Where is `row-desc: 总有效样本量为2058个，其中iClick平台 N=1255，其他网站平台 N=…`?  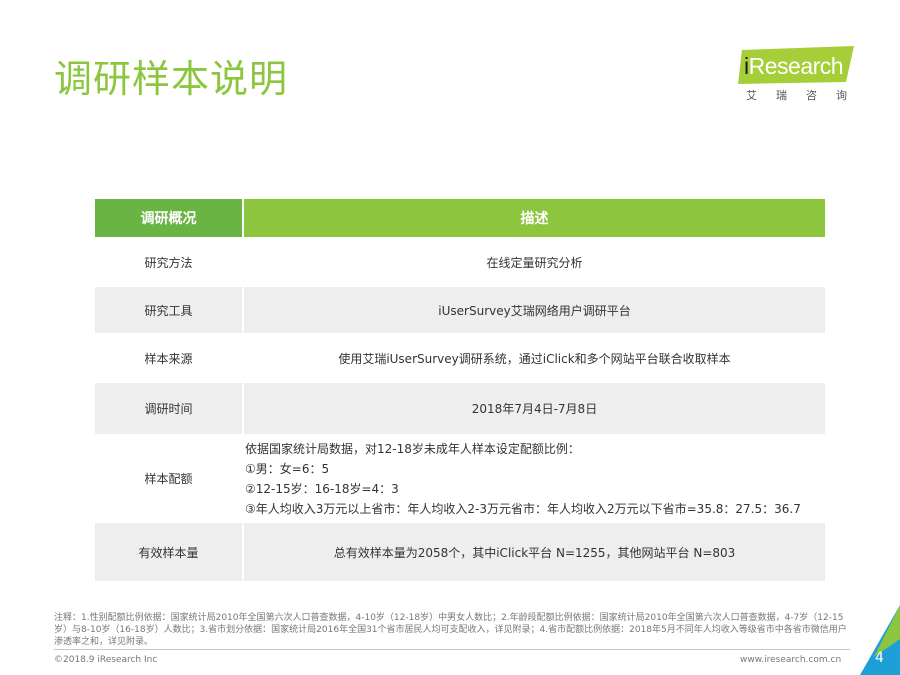 row-desc: 总有效样本量为2058个，其中iClick平台 N=1255，其他网站平台 N=… is located at coordinates (534, 552).